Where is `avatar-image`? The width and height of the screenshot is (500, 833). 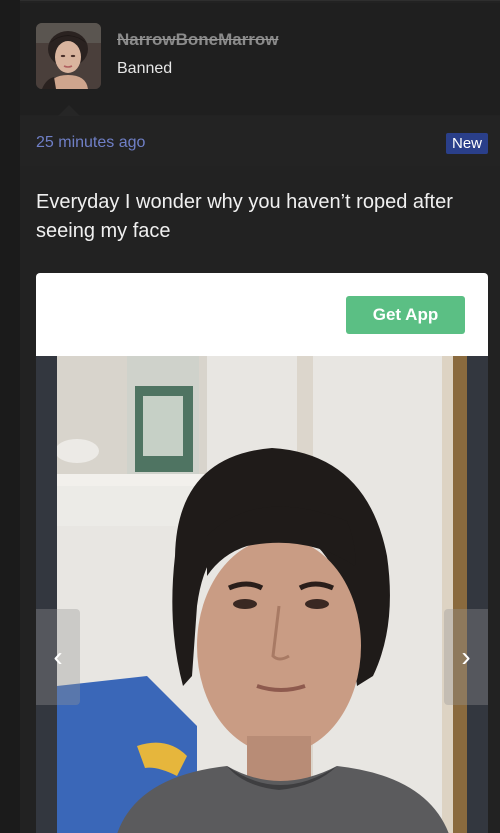 avatar-image is located at coordinates (68, 56).